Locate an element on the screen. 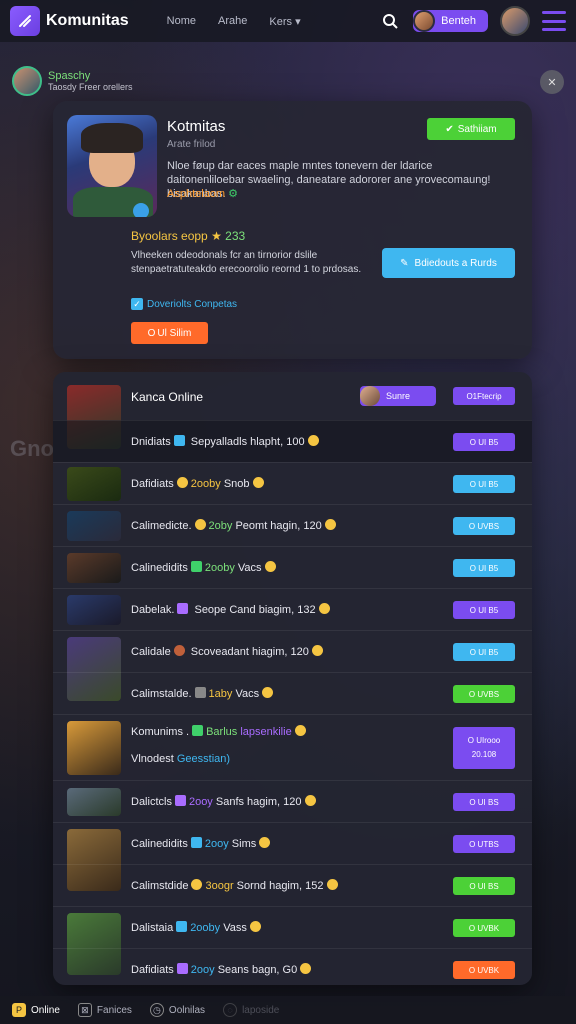 Image resolution: width=576 pixels, height=1024 pixels. featured-tag: Asphtelaom ⚙ is located at coordinates (202, 193).